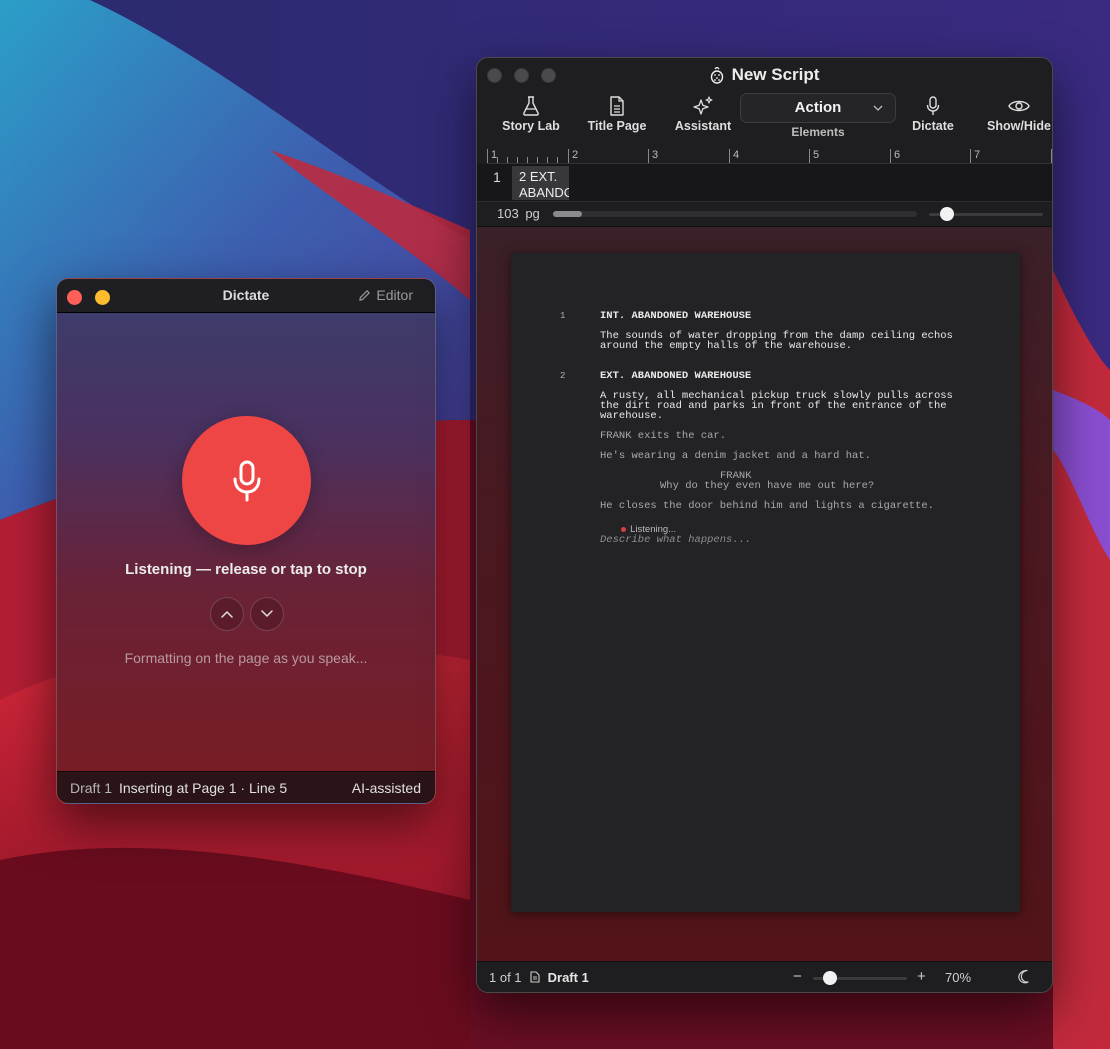  What do you see at coordinates (632, 416) in the screenshot?
I see `action-line: warehouse.` at bounding box center [632, 416].